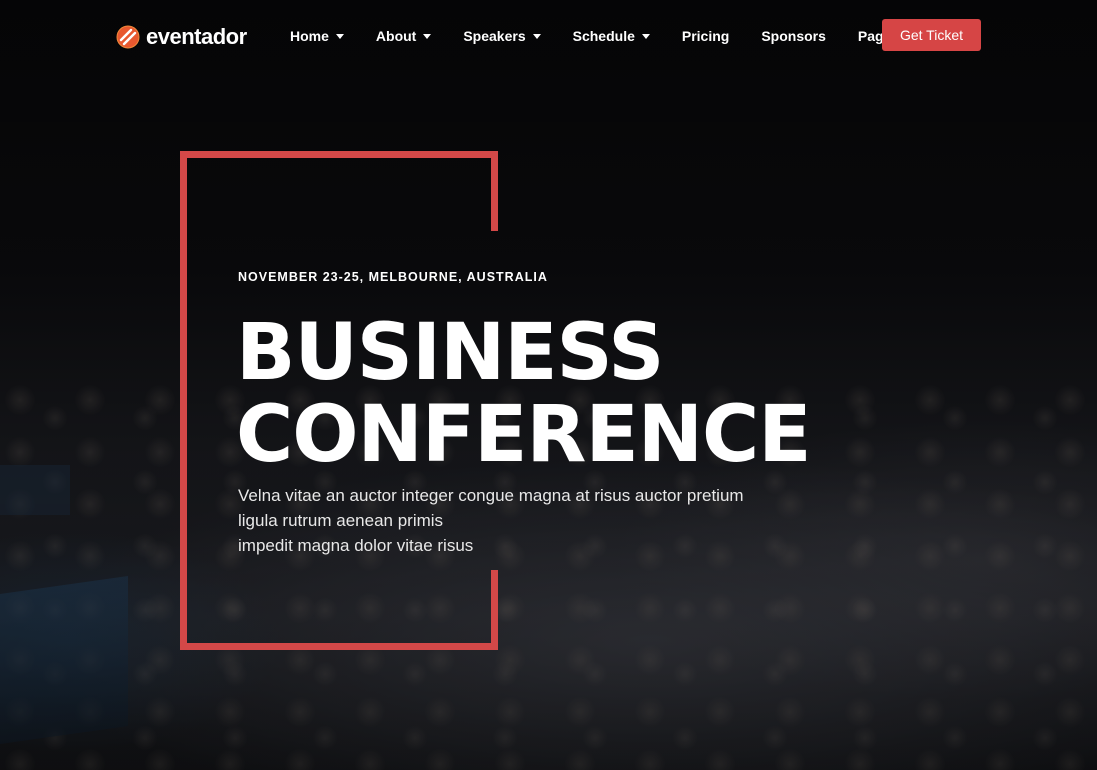 Image resolution: width=1097 pixels, height=770 pixels. What do you see at coordinates (309, 36) in the screenshot?
I see `nav-item-label: Home` at bounding box center [309, 36].